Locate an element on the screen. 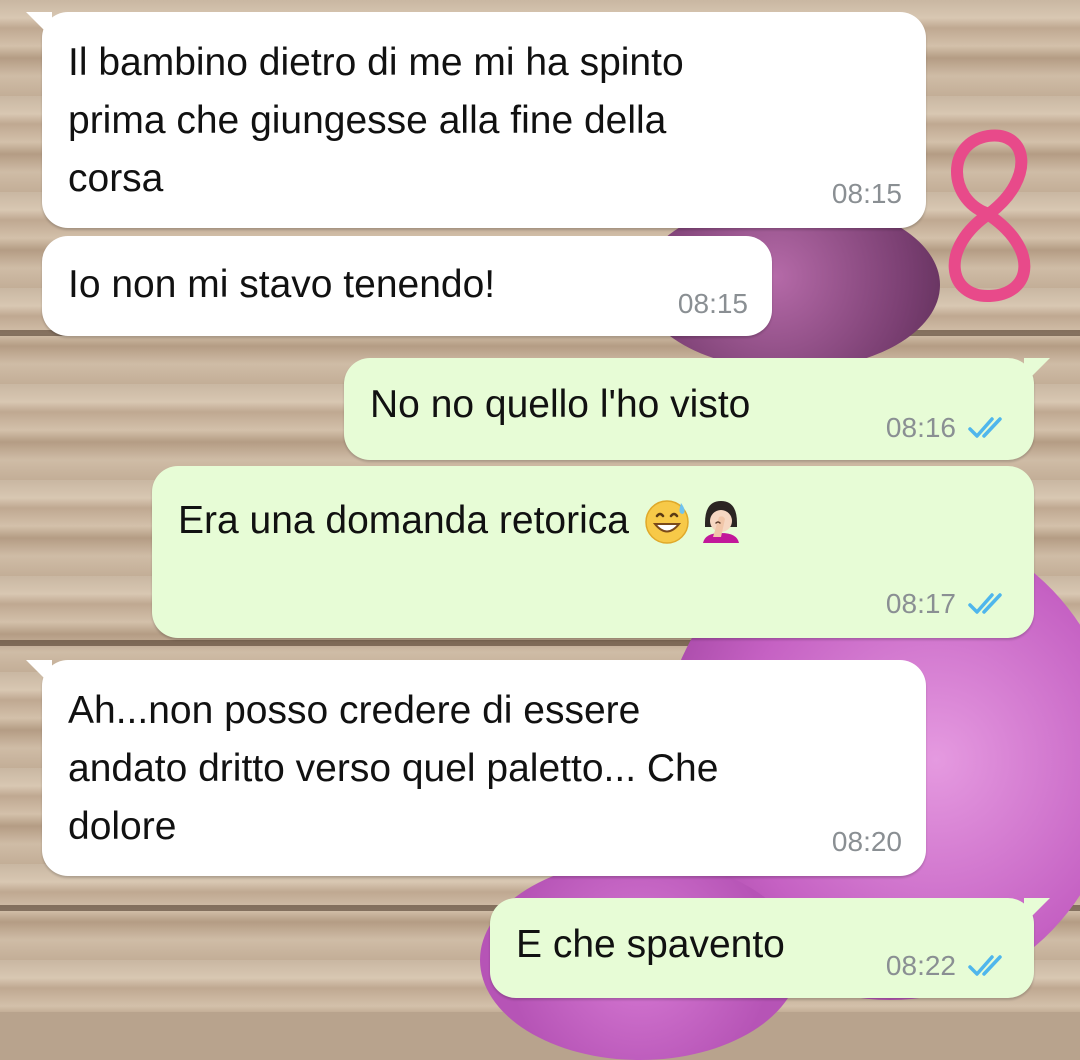 Image resolution: width=1080 pixels, height=1060 pixels. message-bubble-incoming: Io non mi stavo tenendo! 08:15 is located at coordinates (407, 286).